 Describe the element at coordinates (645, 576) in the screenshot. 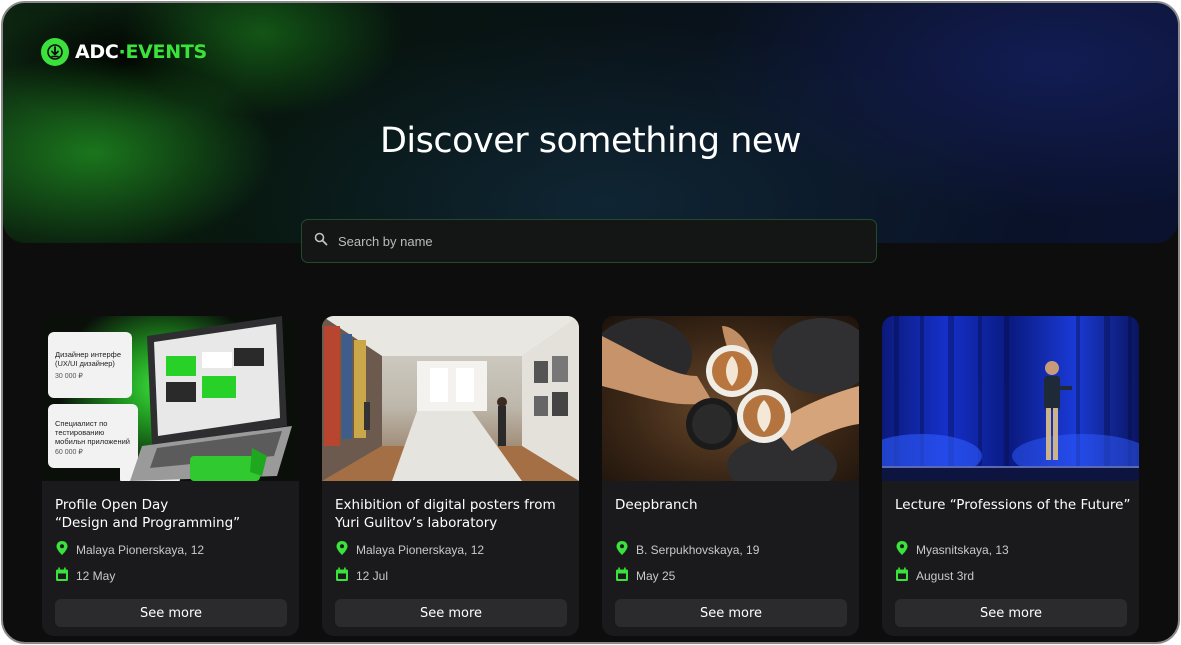

I see `event-date: May 25` at that location.